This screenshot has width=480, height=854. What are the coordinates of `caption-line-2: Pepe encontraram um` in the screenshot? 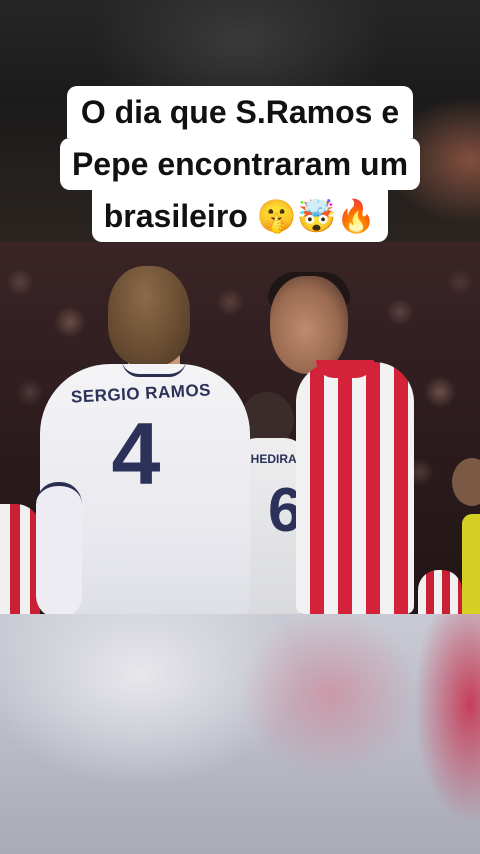 It's located at (240, 164).